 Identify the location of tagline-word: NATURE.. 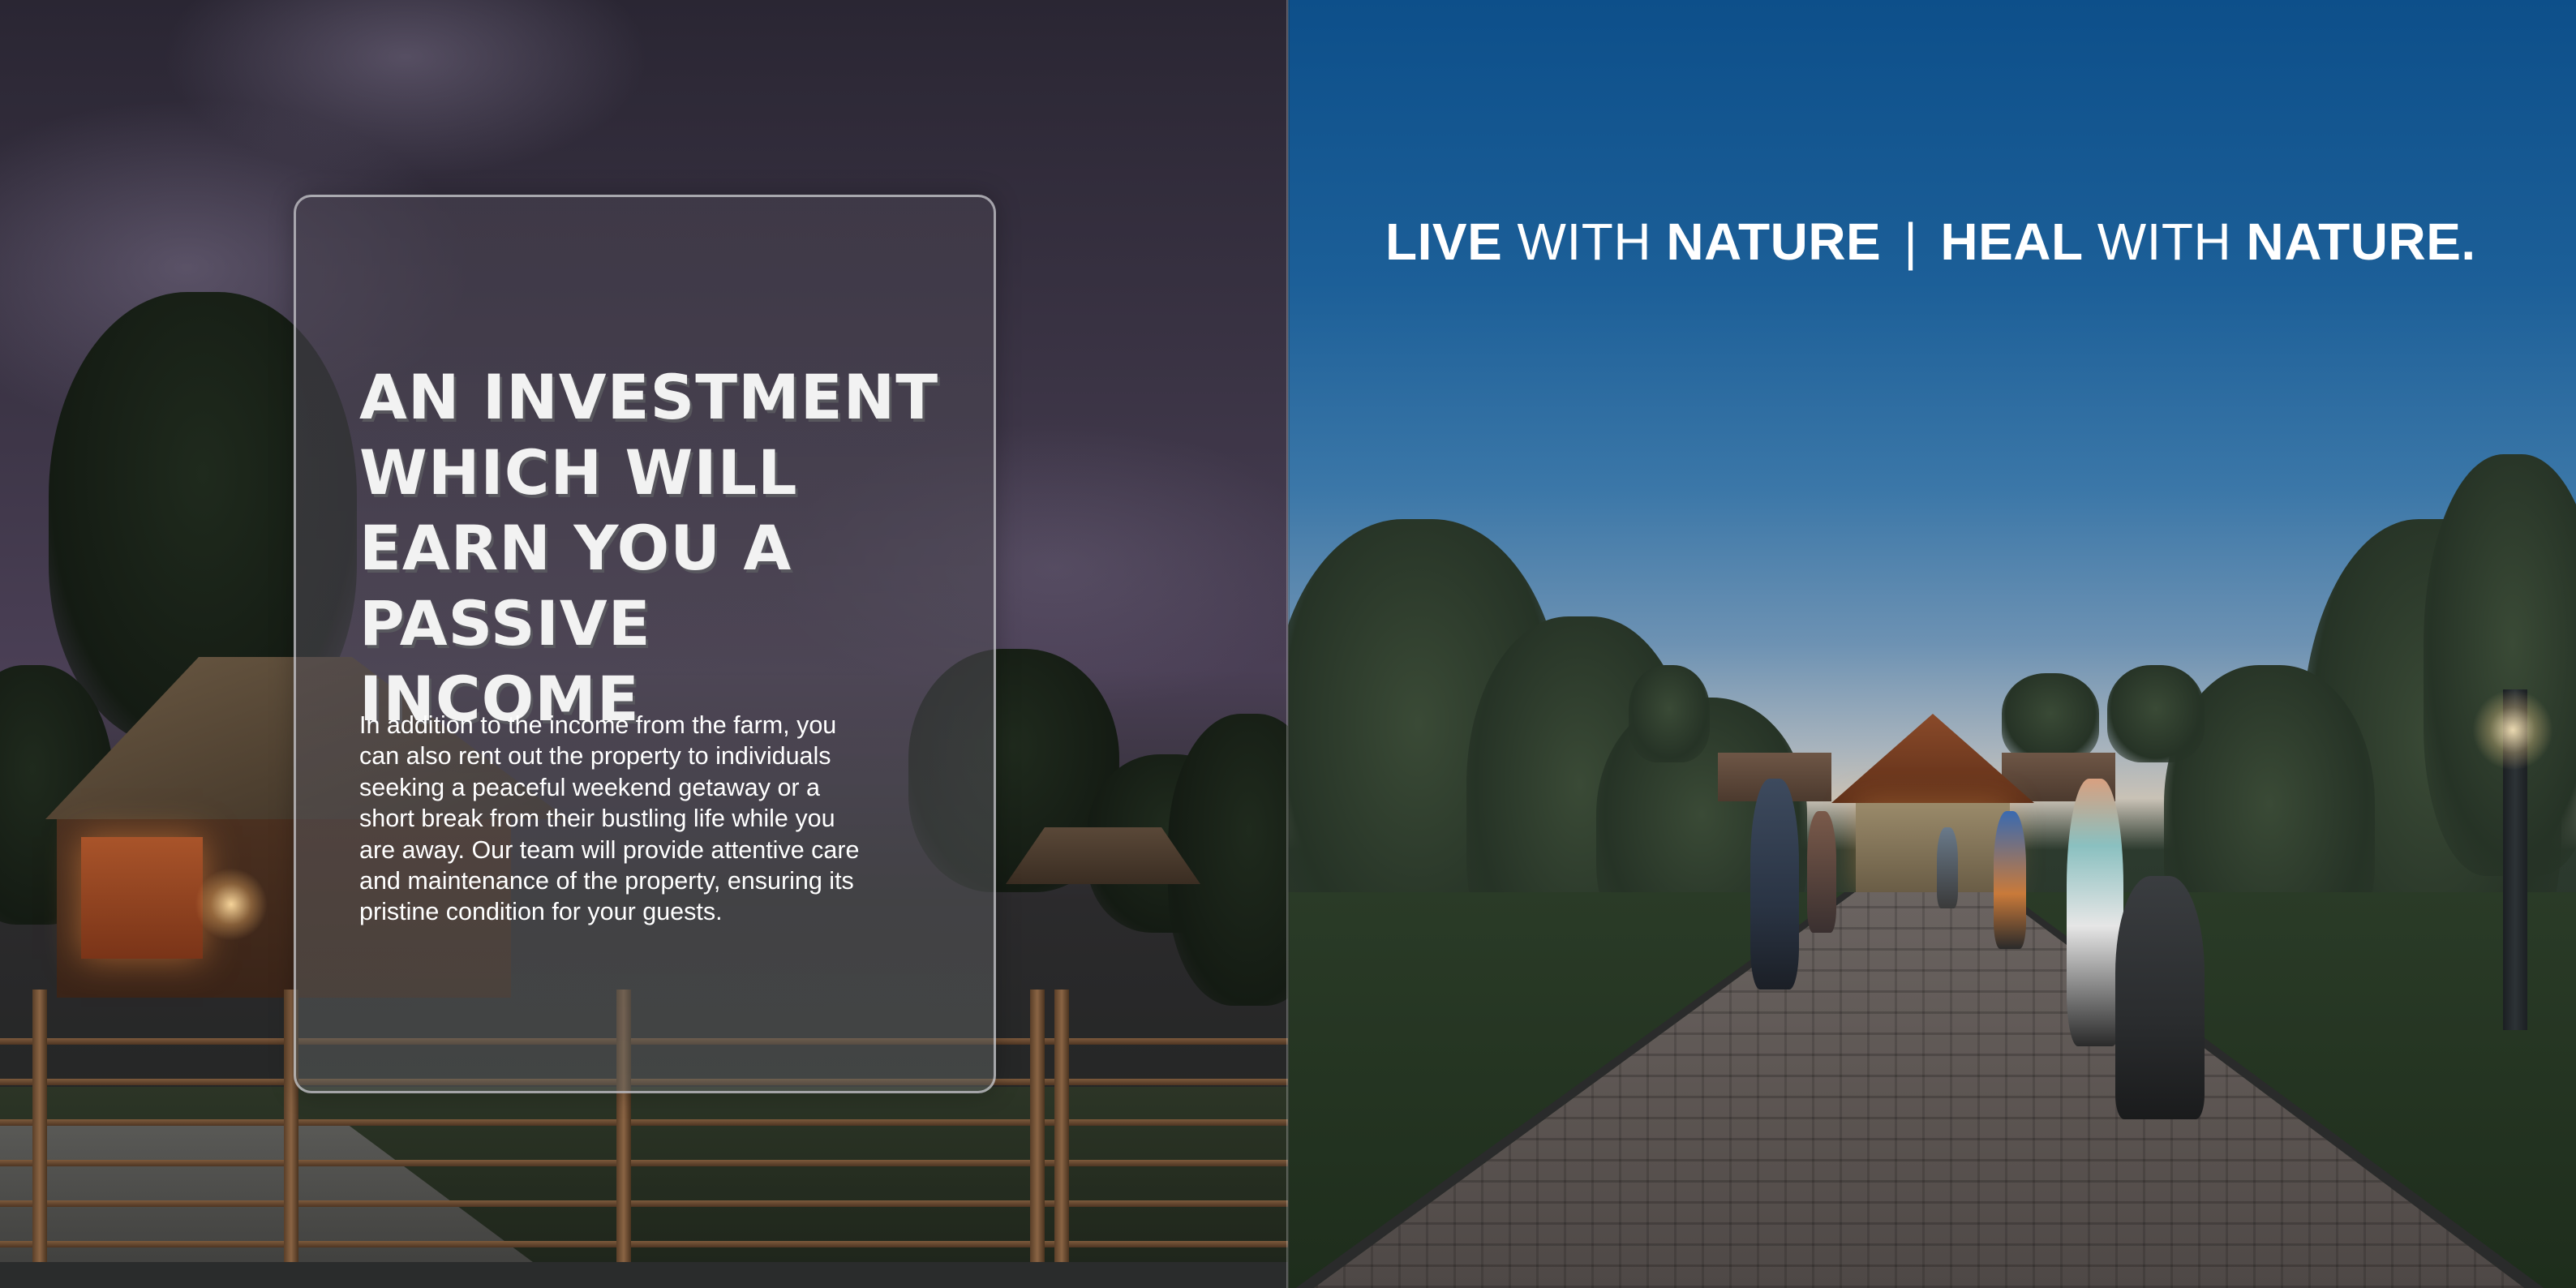
(2361, 242).